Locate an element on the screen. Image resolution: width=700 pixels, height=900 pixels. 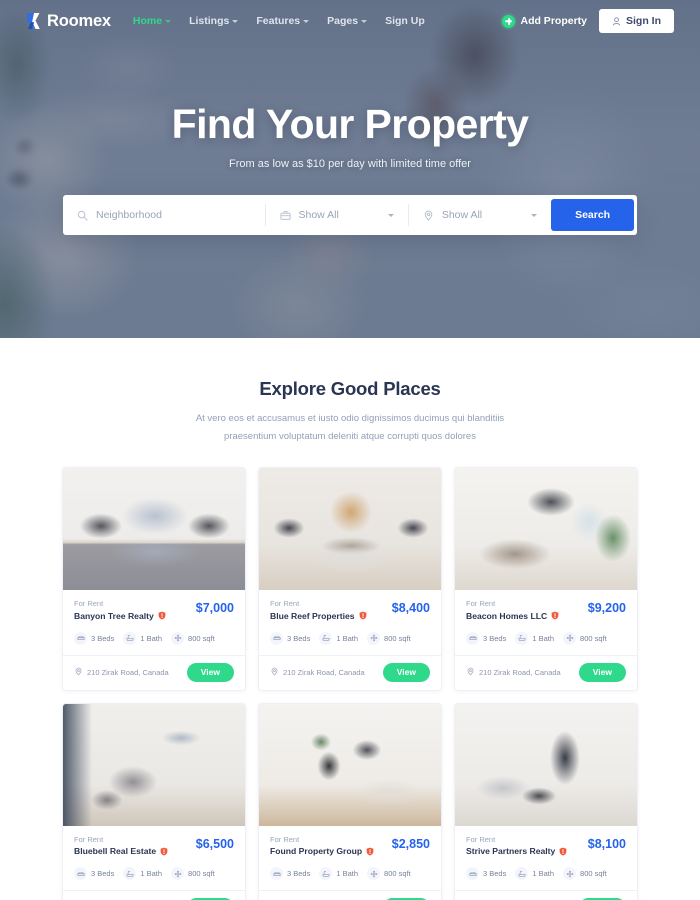
nav-item-features: Features is located at coordinates (283, 21).